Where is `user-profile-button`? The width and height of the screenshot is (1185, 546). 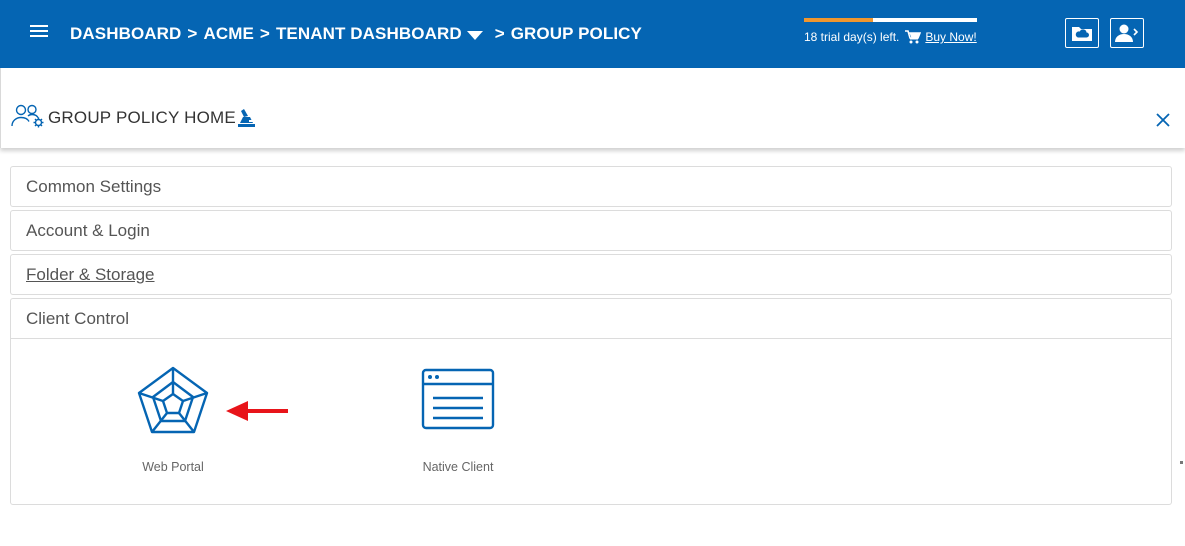 user-profile-button is located at coordinates (1127, 33).